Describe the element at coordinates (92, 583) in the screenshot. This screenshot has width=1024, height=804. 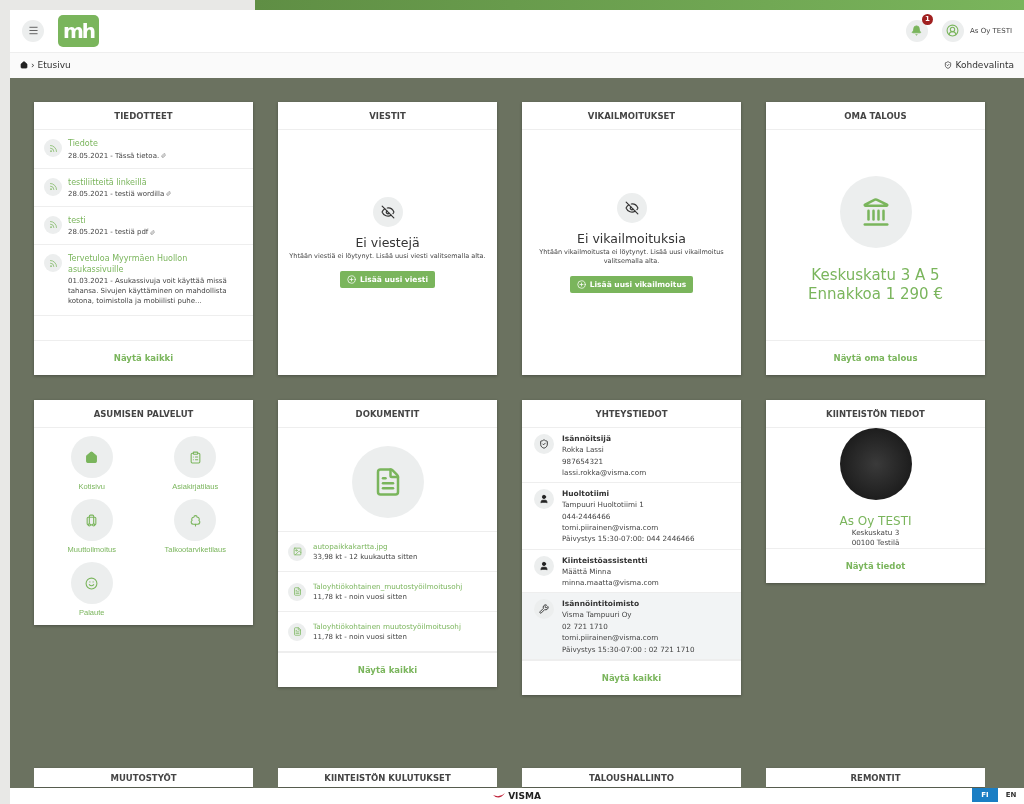
I see `smiley-icon` at that location.